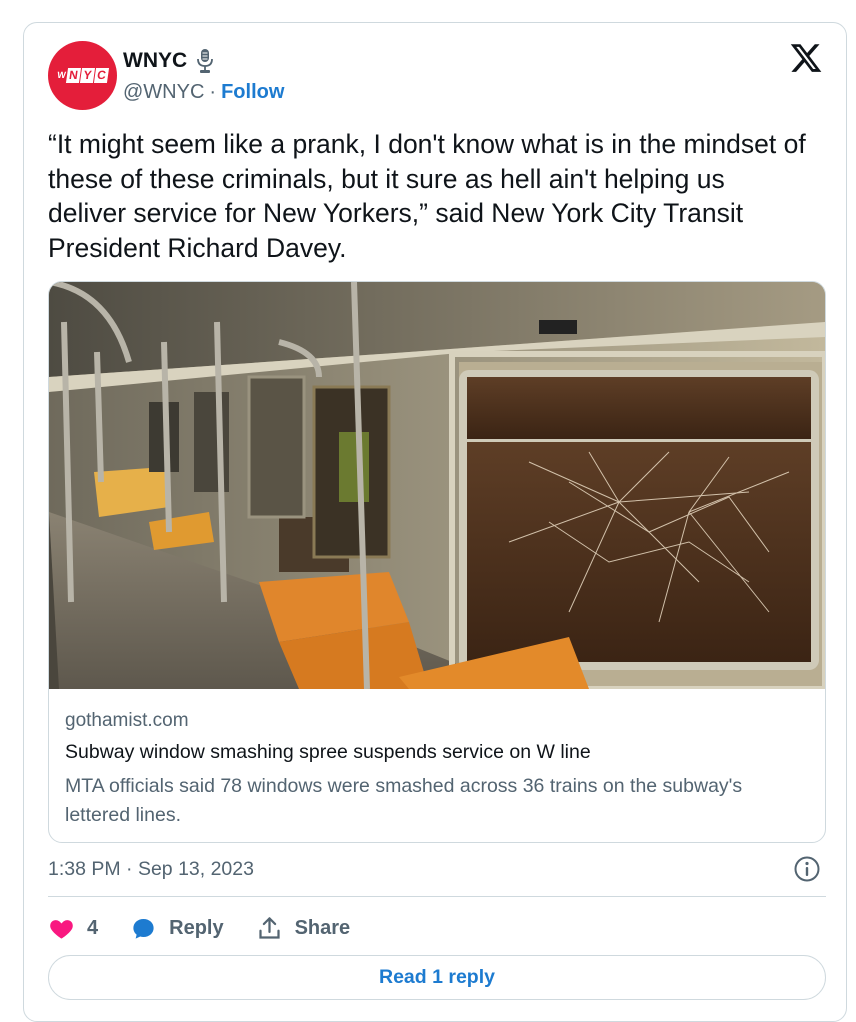  I want to click on author-name-row: WNYC, so click(169, 61).